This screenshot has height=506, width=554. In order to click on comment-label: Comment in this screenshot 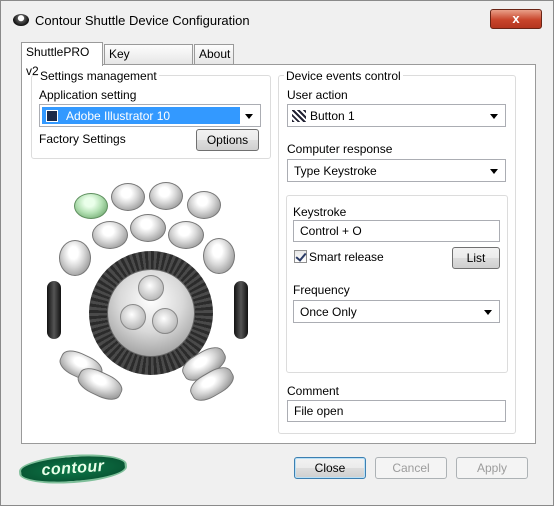, I will do `click(313, 391)`.